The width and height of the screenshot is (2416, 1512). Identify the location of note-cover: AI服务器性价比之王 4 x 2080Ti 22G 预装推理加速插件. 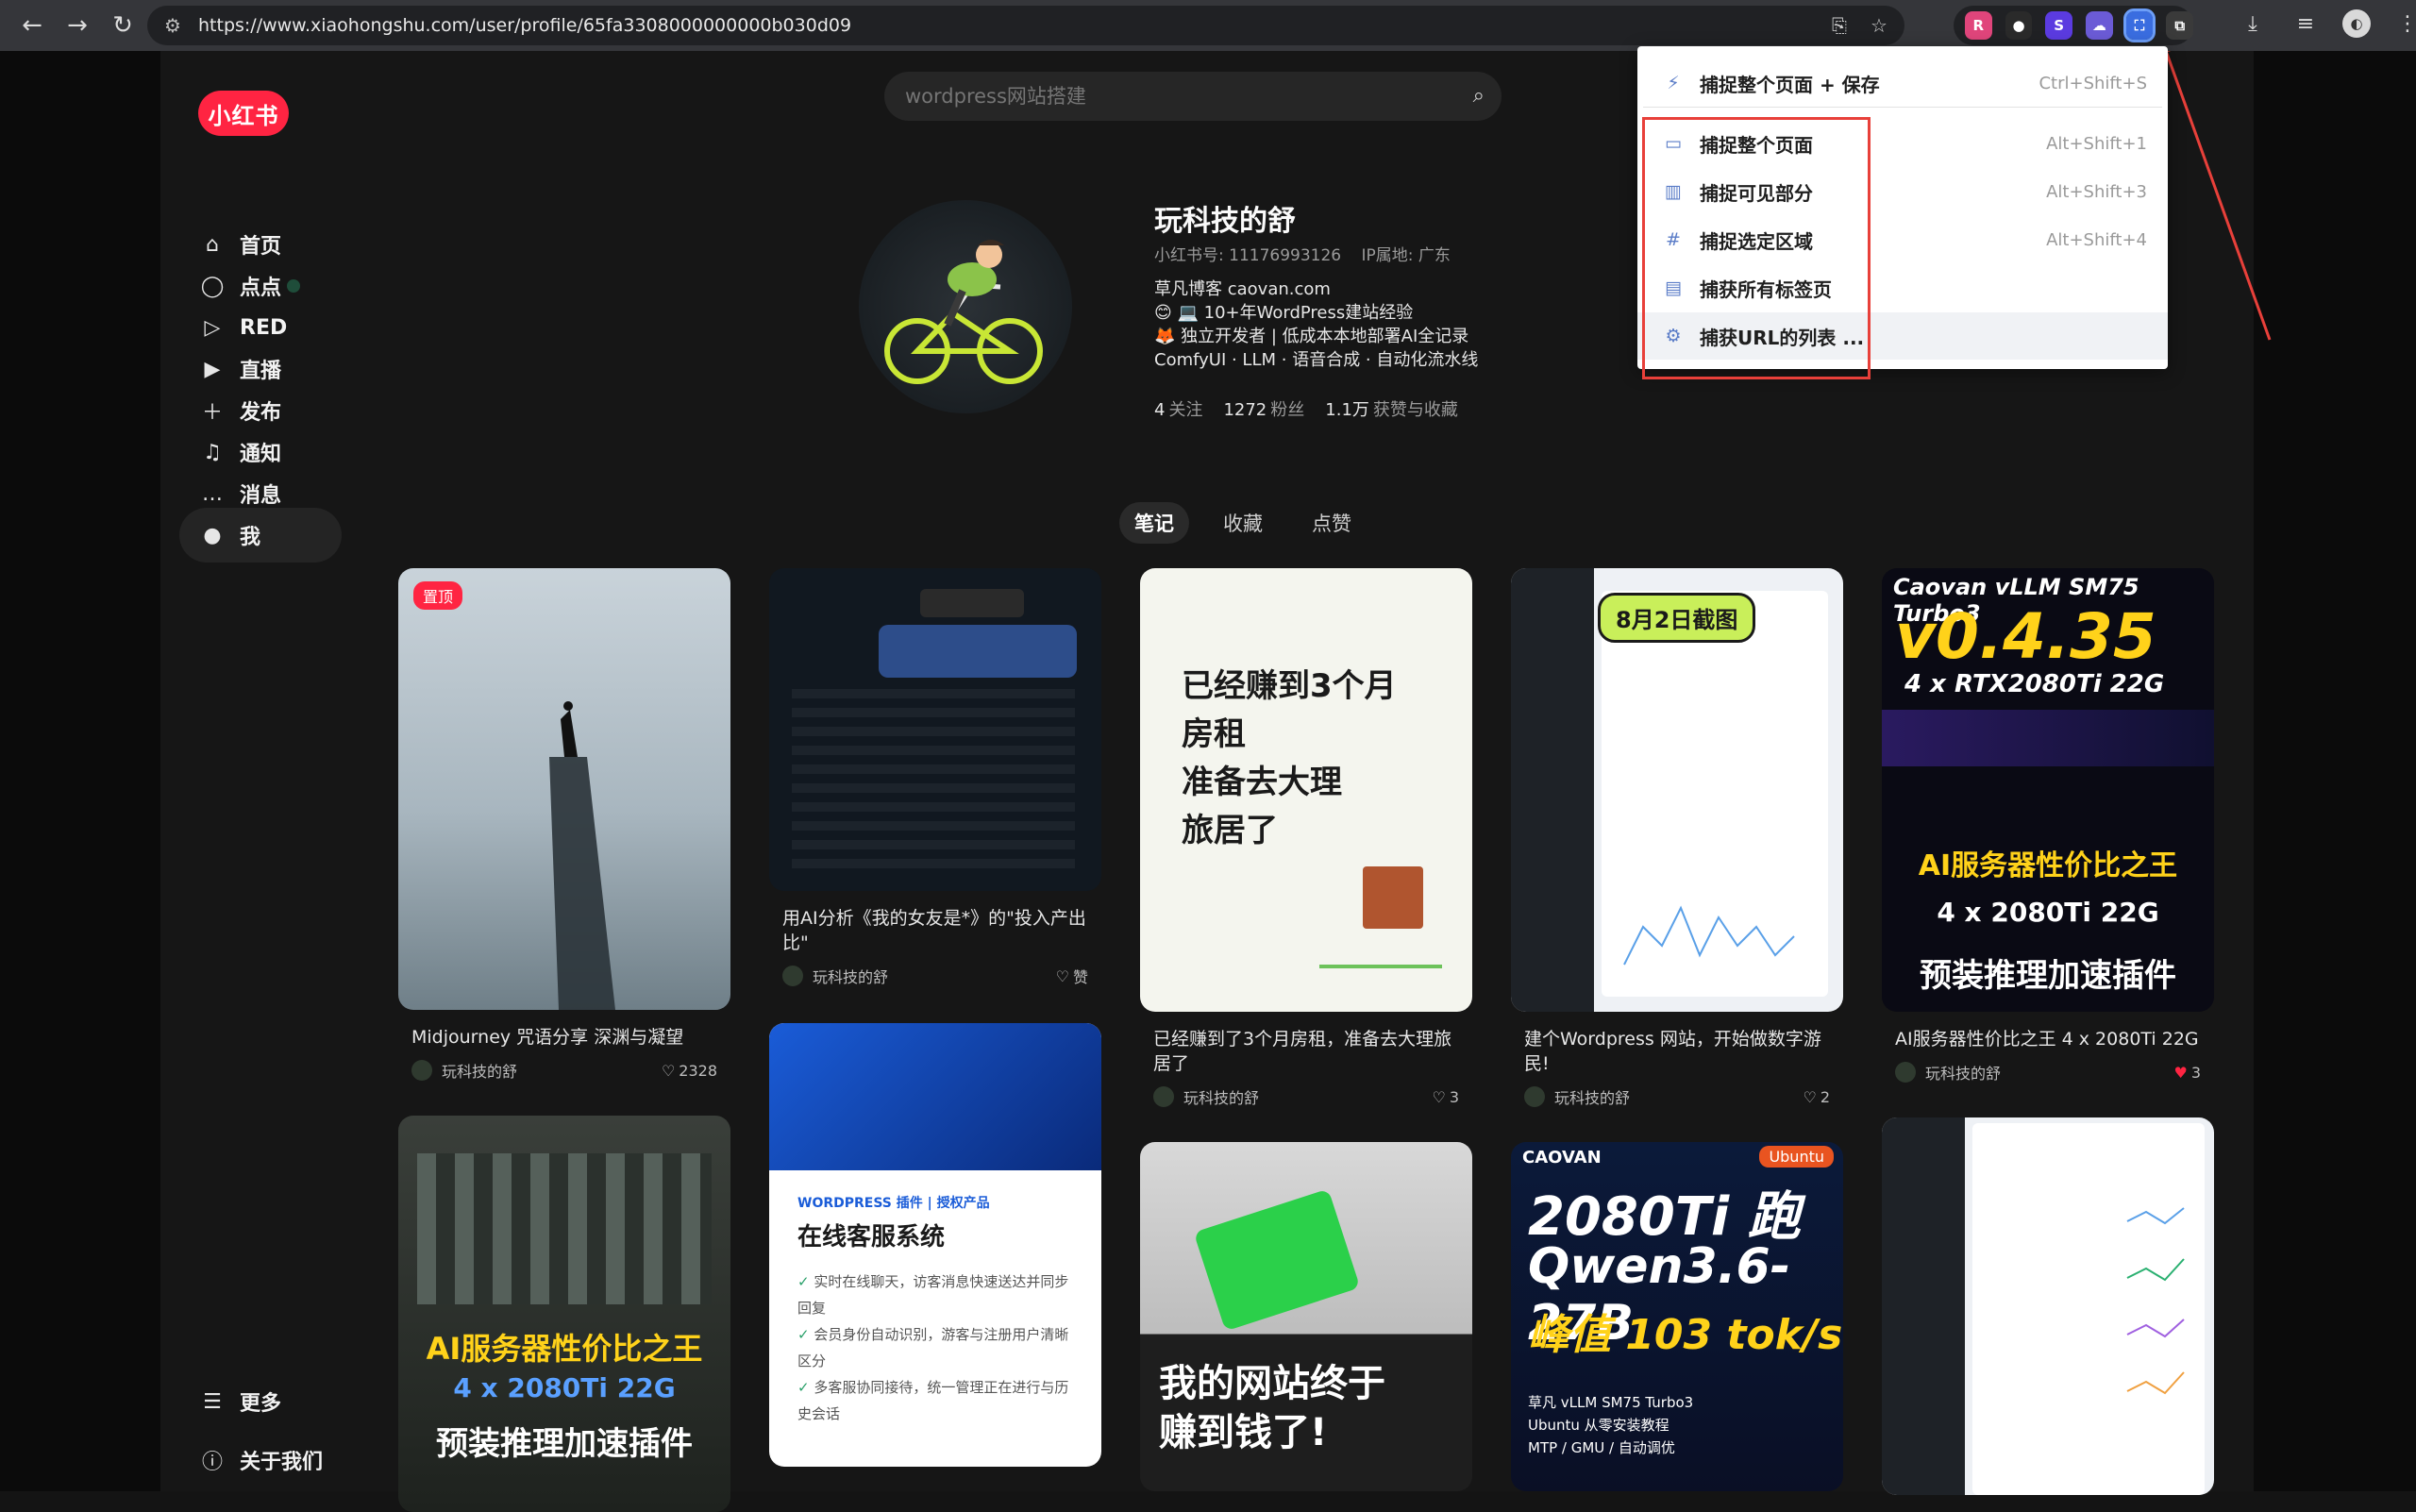
(564, 1314).